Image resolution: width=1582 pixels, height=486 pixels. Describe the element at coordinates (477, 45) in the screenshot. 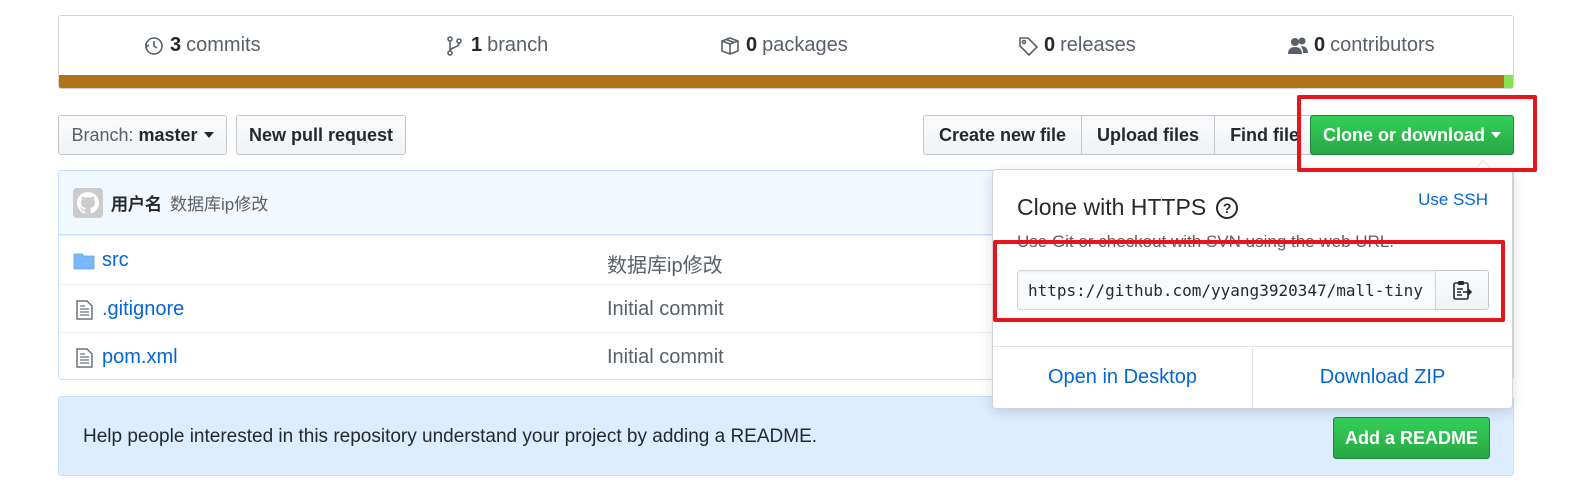

I see `branches-count: 1` at that location.